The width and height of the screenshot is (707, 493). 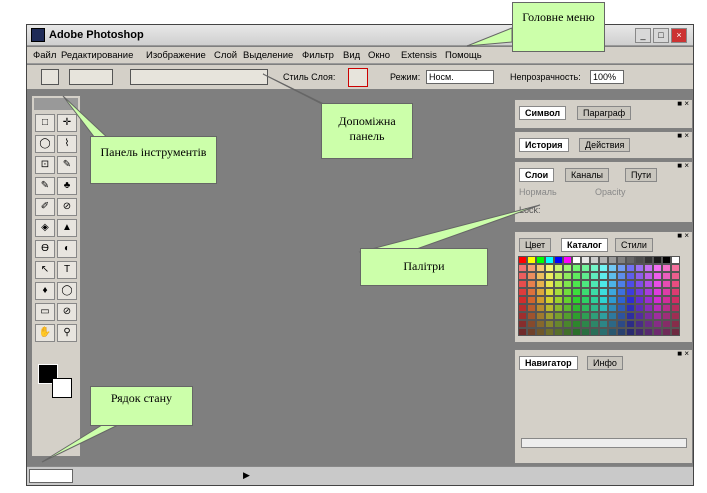 I want to click on close-button: ×, so click(x=679, y=35).